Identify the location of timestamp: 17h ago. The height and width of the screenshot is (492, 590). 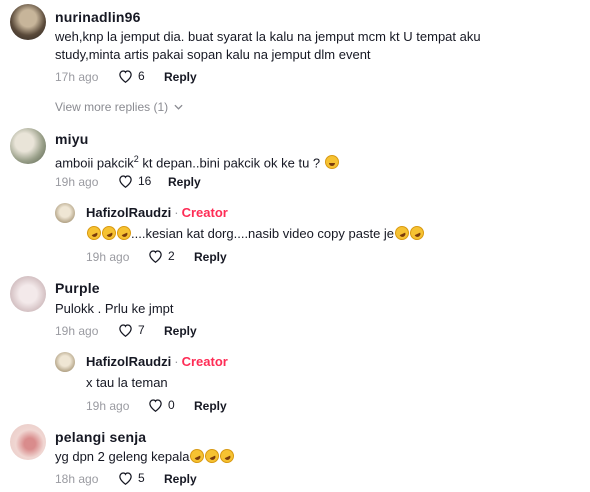
(77, 77).